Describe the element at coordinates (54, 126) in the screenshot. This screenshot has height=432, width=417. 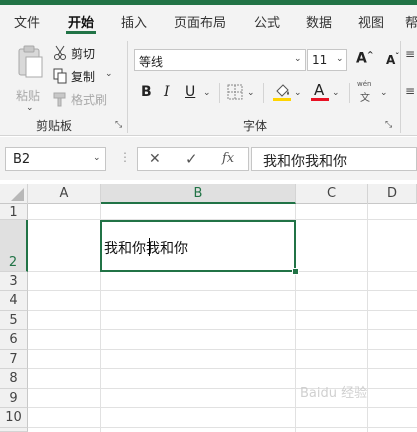
I see `clipboard-group-label: 剪贴板` at that location.